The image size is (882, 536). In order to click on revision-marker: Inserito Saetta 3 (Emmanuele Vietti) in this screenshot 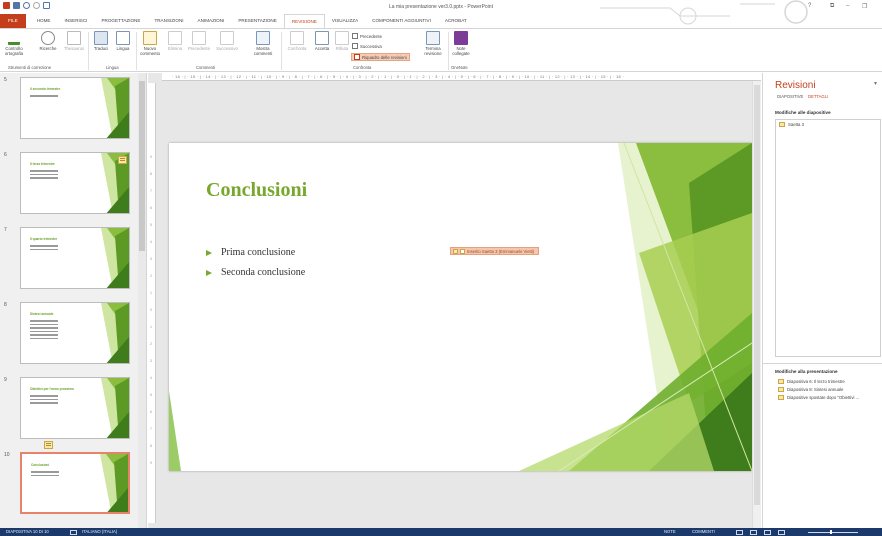, I will do `click(495, 251)`.